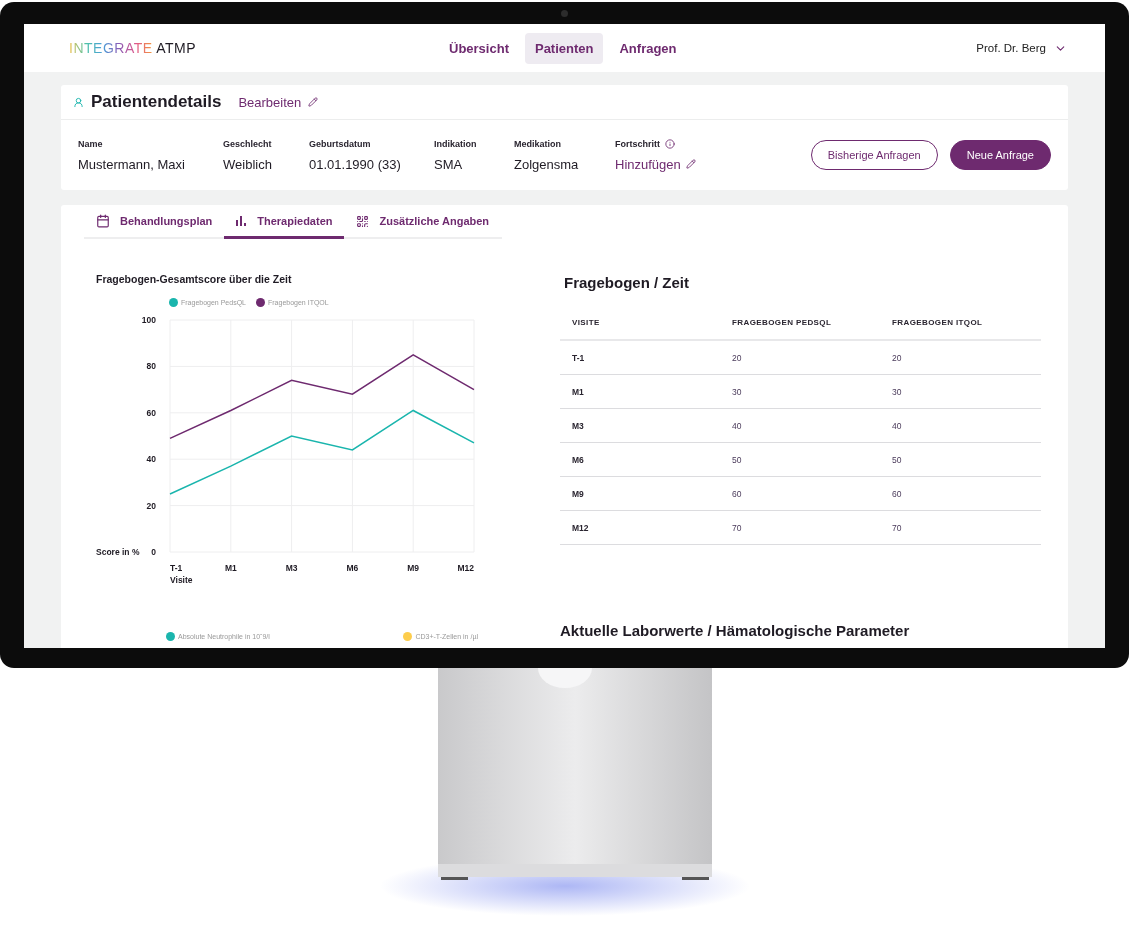 This screenshot has height=929, width=1129. Describe the element at coordinates (640, 329) in the screenshot. I see `column-header: VISITE` at that location.